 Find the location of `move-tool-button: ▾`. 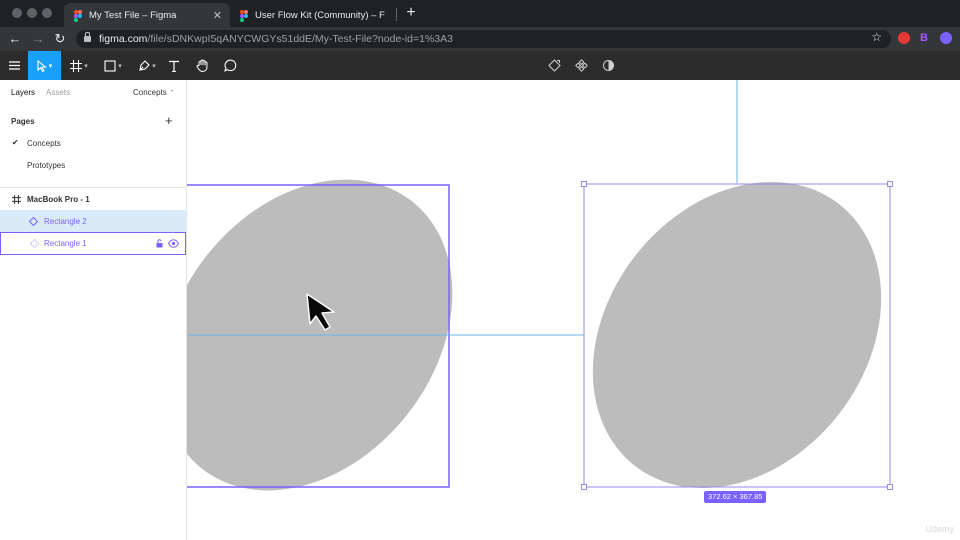

move-tool-button: ▾ is located at coordinates (44, 65).